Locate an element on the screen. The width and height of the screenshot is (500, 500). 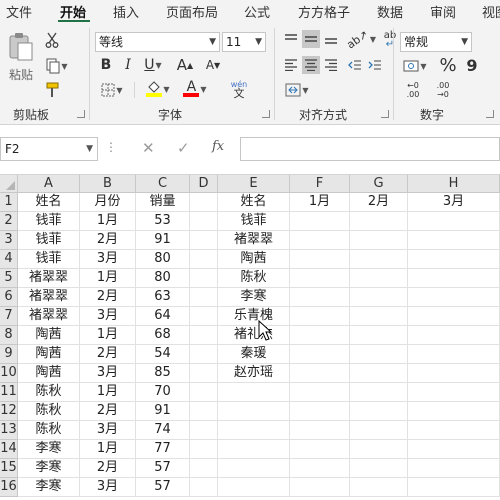
cell-c7: 64 is located at coordinates (163, 316).